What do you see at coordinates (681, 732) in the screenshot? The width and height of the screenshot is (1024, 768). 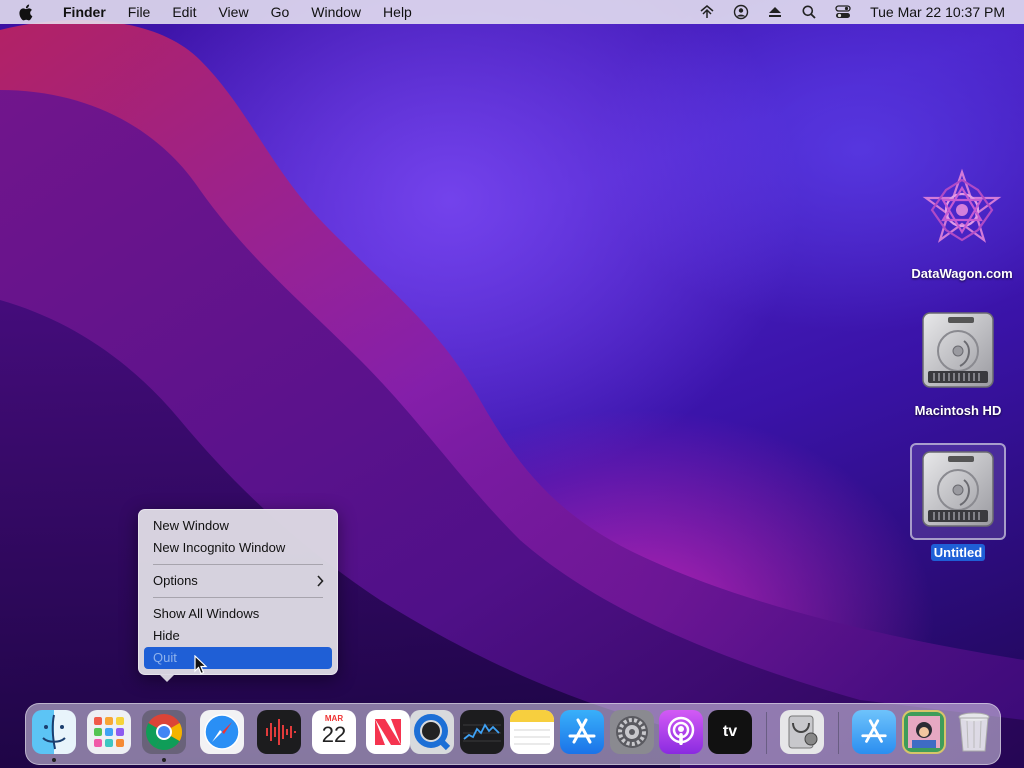 I see `podcasts-icon` at bounding box center [681, 732].